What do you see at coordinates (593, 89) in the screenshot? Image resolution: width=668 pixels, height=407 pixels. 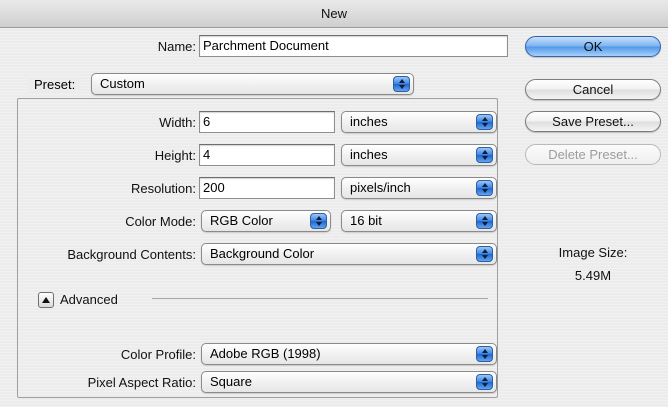 I see `cancel-button: Cancel` at bounding box center [593, 89].